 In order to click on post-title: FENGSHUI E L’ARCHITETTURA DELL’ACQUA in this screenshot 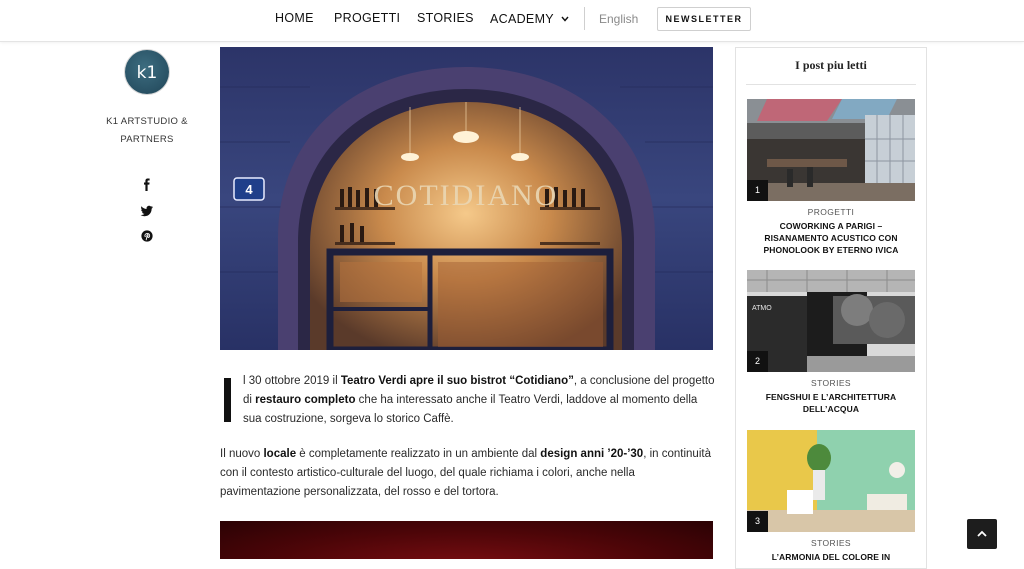, I will do `click(831, 403)`.